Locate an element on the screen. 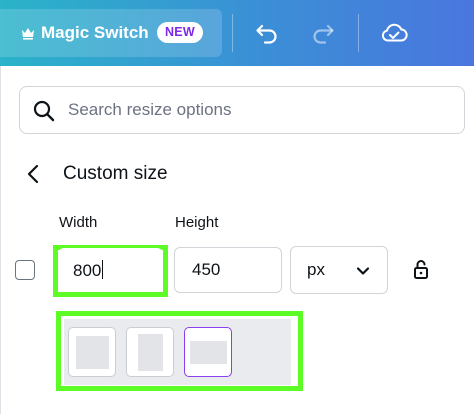  landscape-shape is located at coordinates (208, 352).